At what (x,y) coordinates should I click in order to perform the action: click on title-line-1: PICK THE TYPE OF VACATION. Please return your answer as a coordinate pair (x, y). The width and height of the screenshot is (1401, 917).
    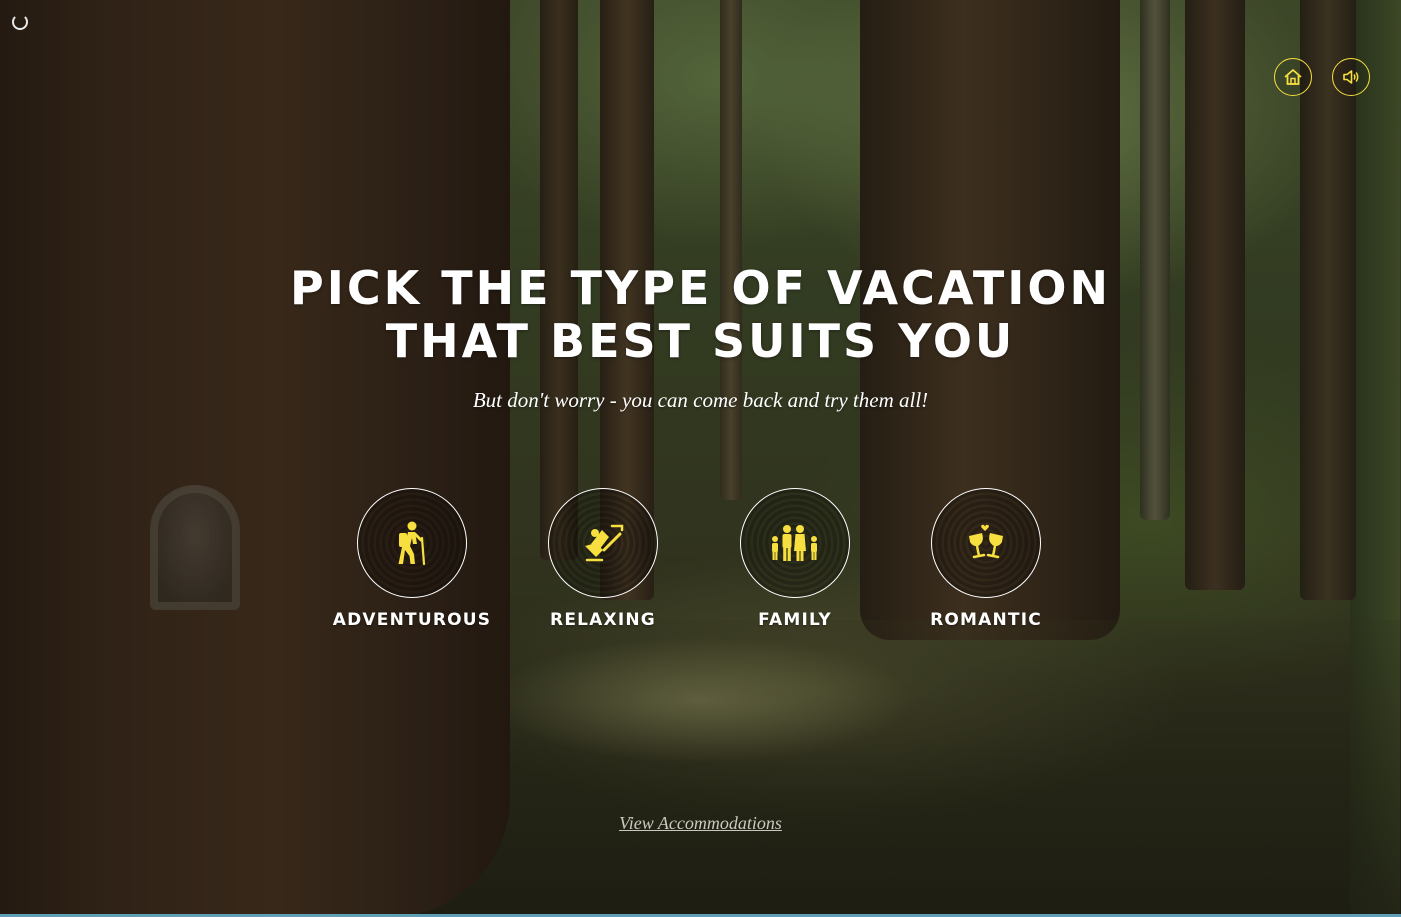
    Looking at the image, I should click on (700, 288).